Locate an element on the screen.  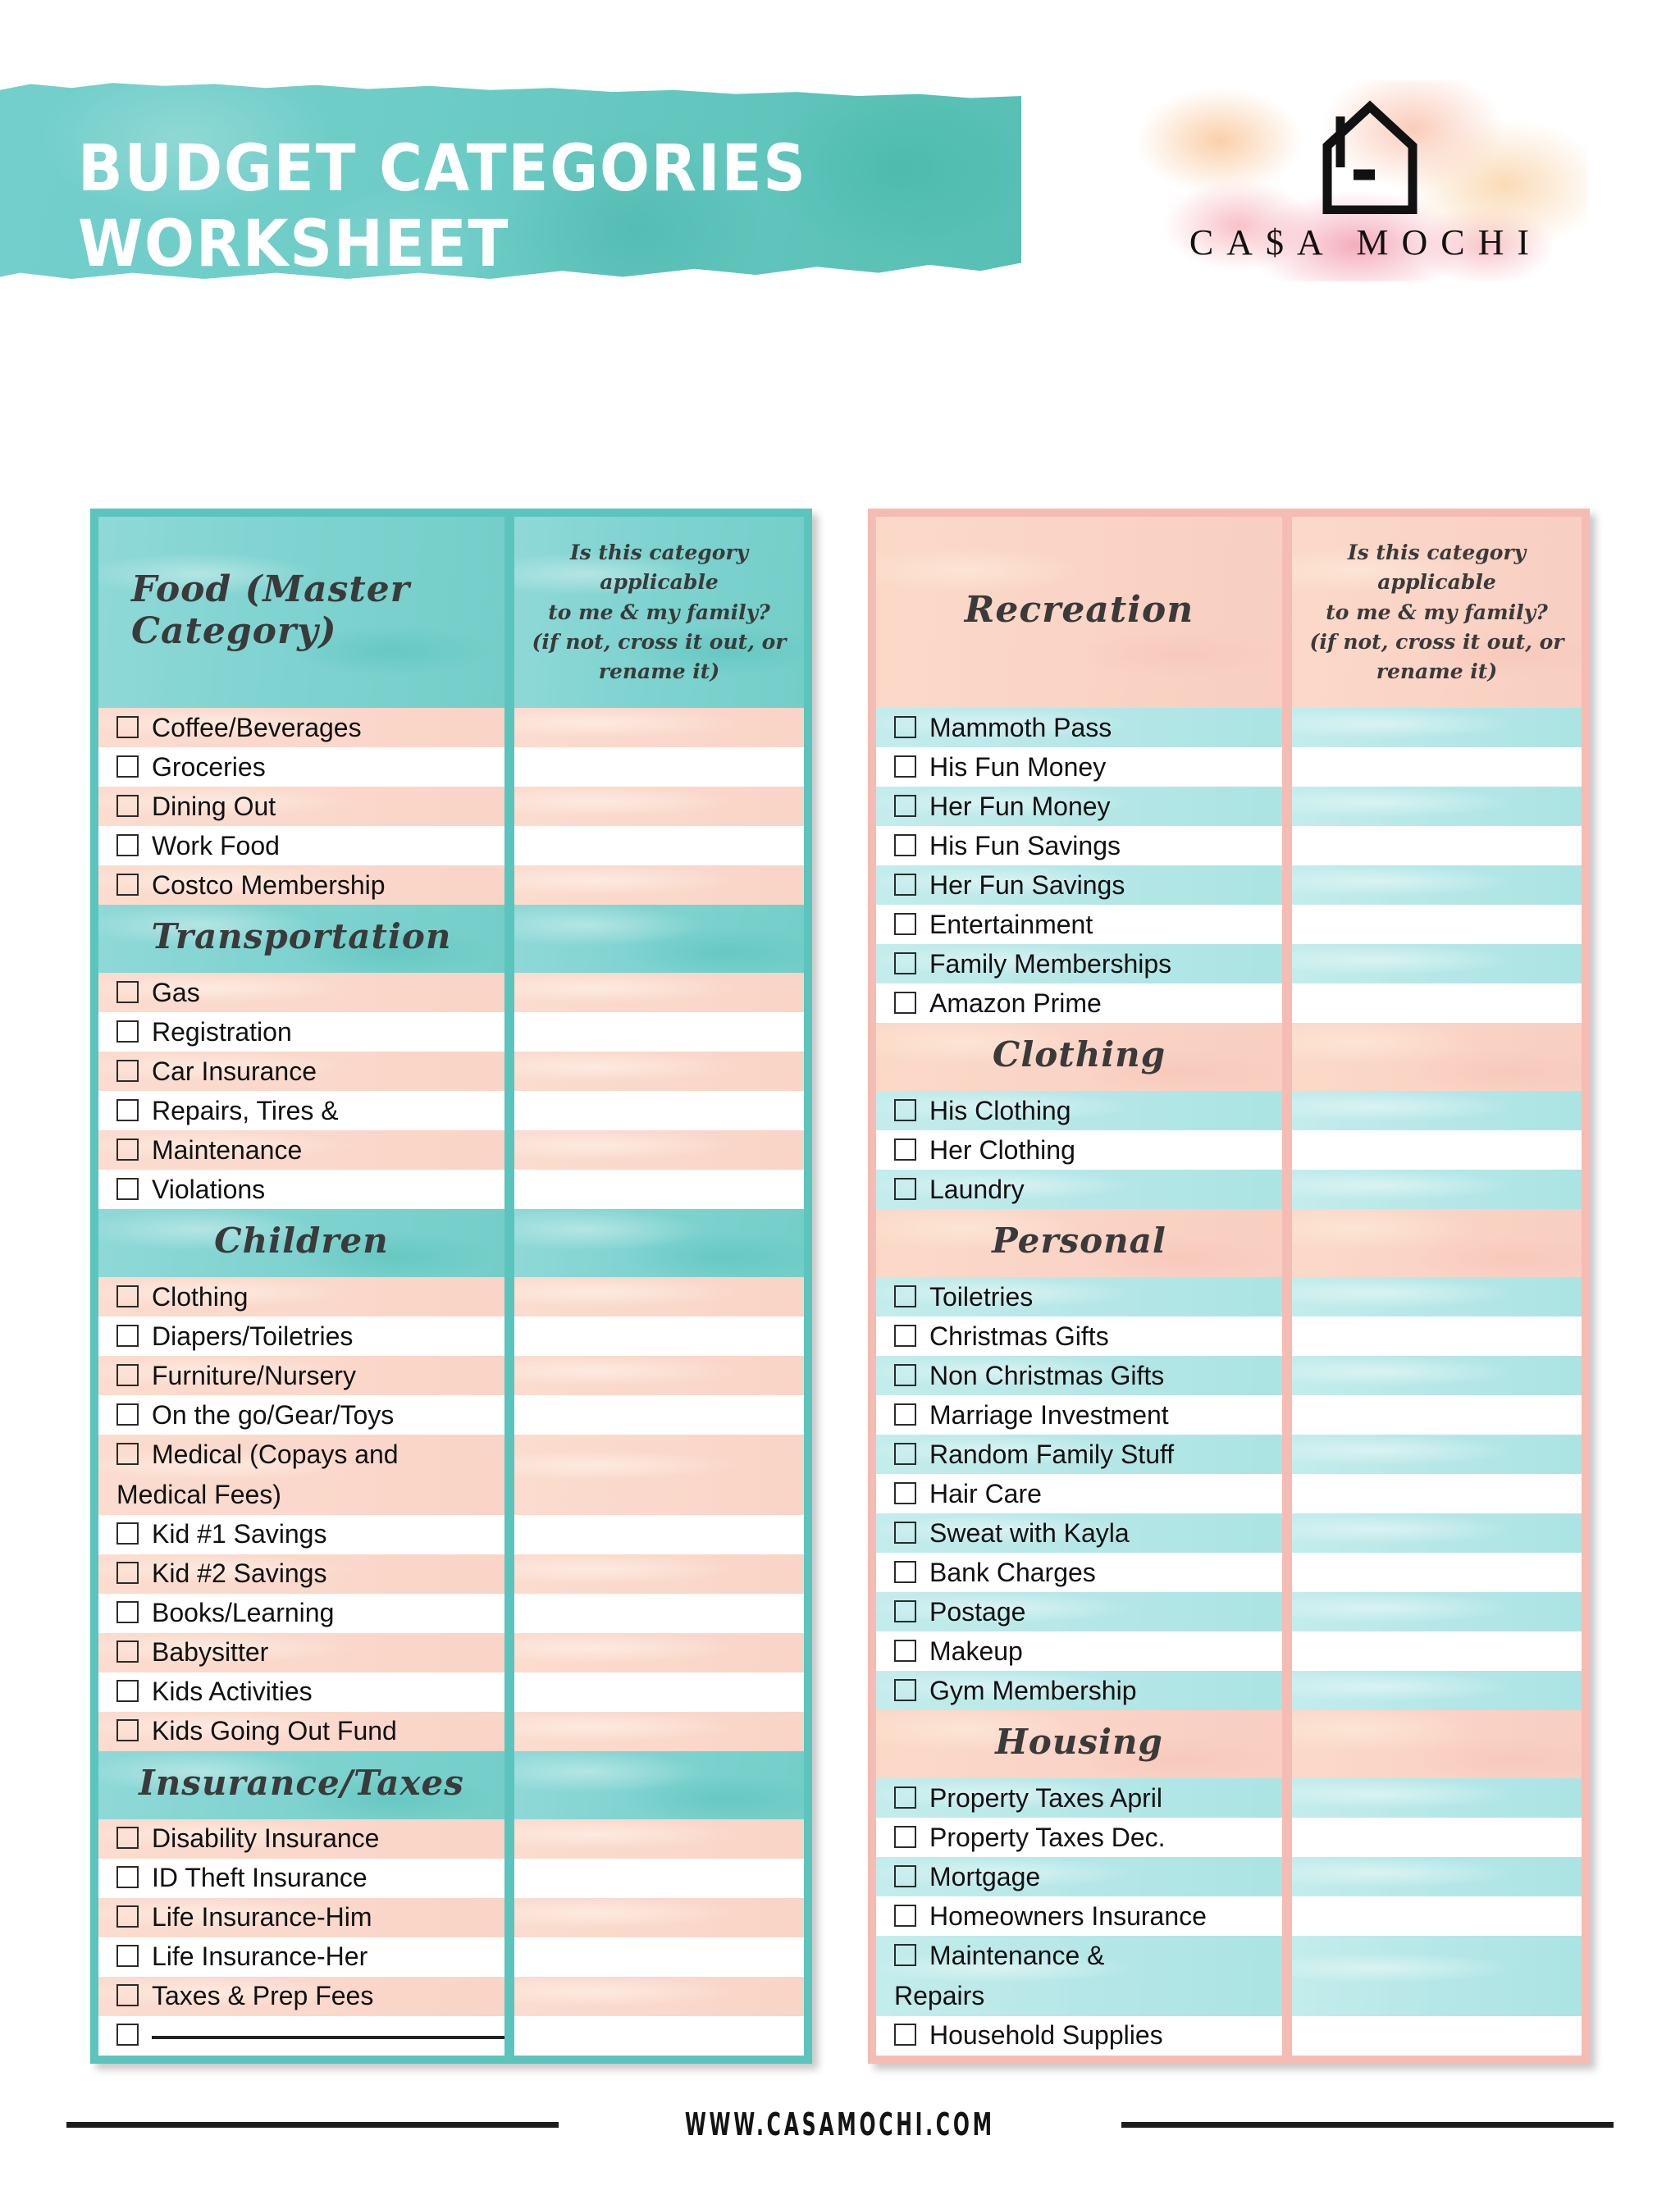
table-row is located at coordinates (451, 2037).